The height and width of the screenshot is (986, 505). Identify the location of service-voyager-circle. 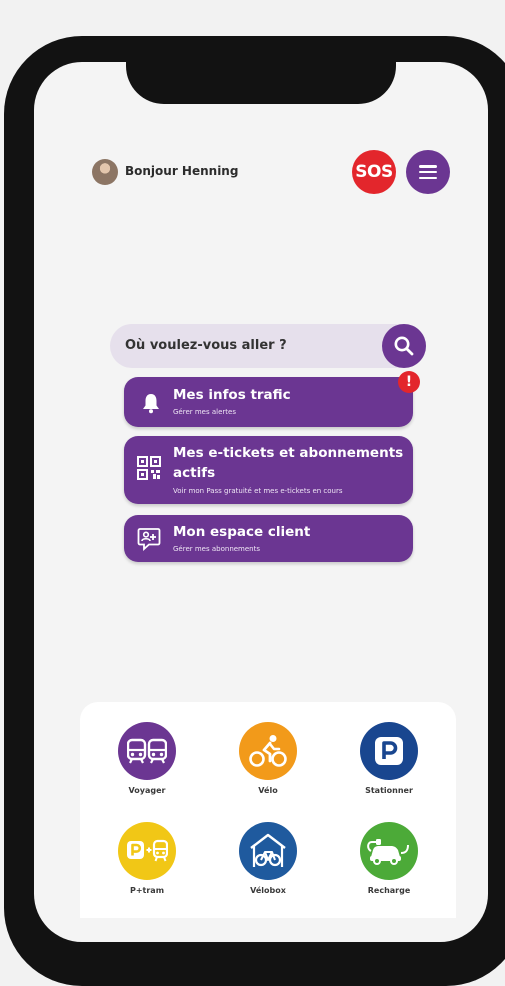
(147, 751).